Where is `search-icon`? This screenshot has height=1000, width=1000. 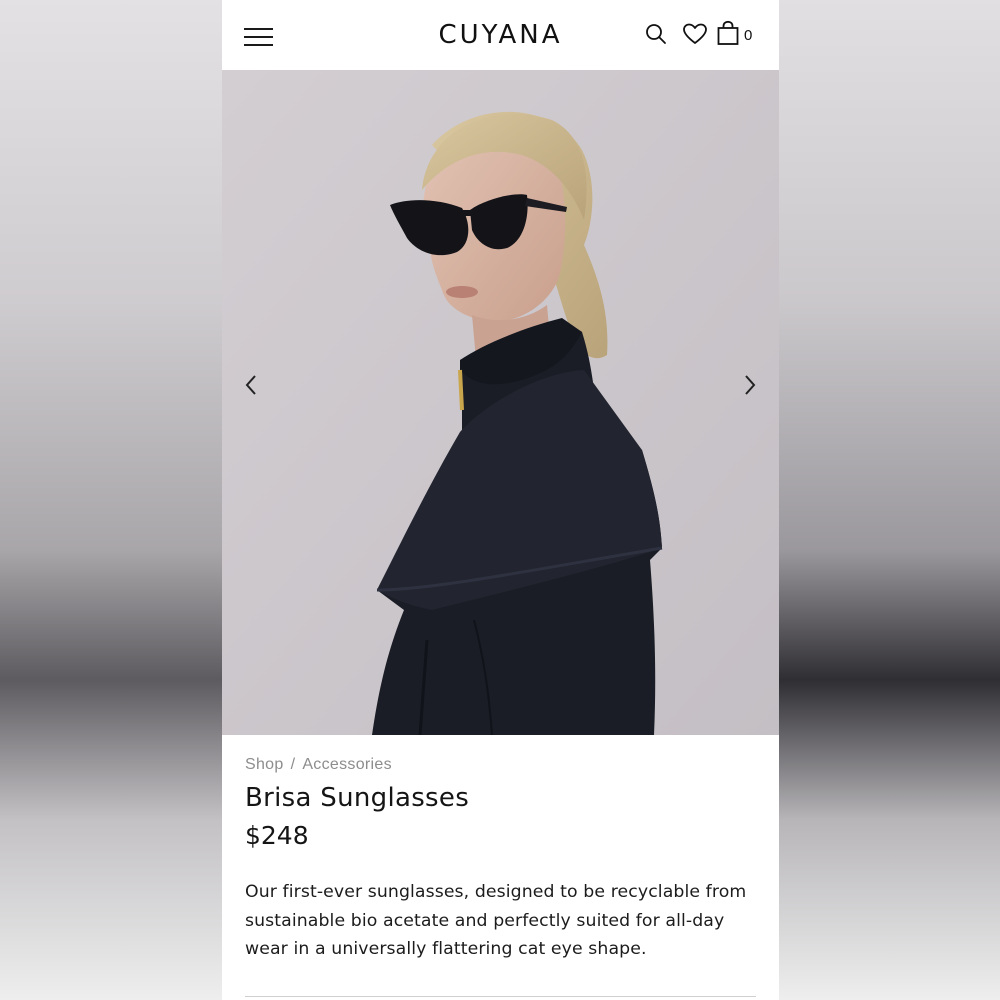
search-icon is located at coordinates (656, 34).